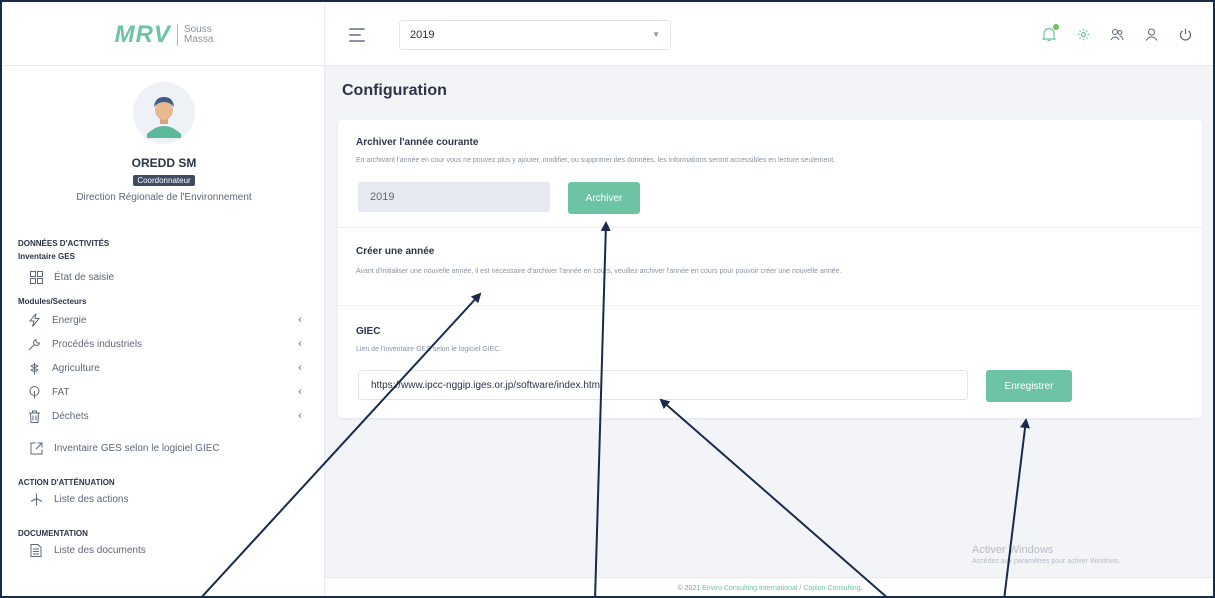  I want to click on brand: MRV Souss Massa, so click(164, 35).